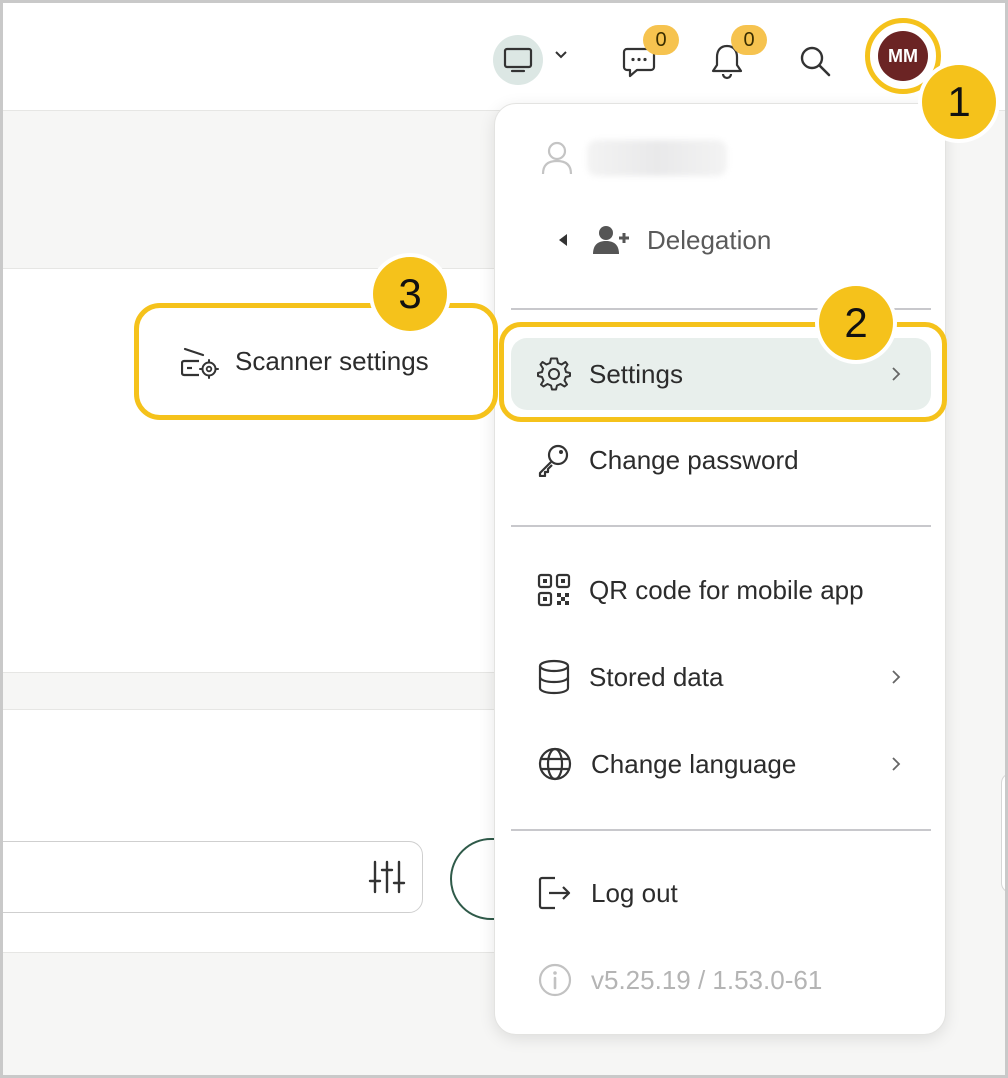 Image resolution: width=1008 pixels, height=1078 pixels. I want to click on qr-code-label: QR code for mobile app, so click(726, 589).